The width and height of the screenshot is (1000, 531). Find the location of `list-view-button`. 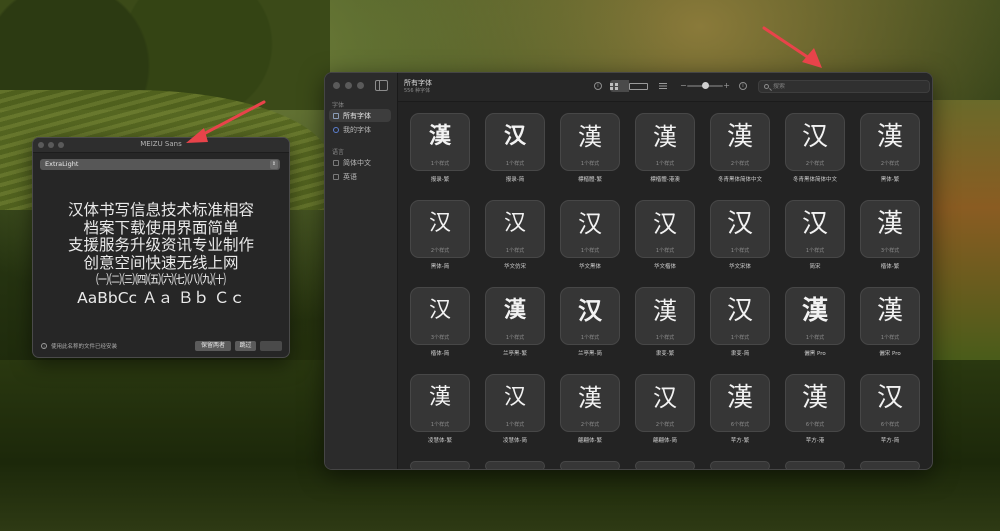

list-view-button is located at coordinates (663, 86).